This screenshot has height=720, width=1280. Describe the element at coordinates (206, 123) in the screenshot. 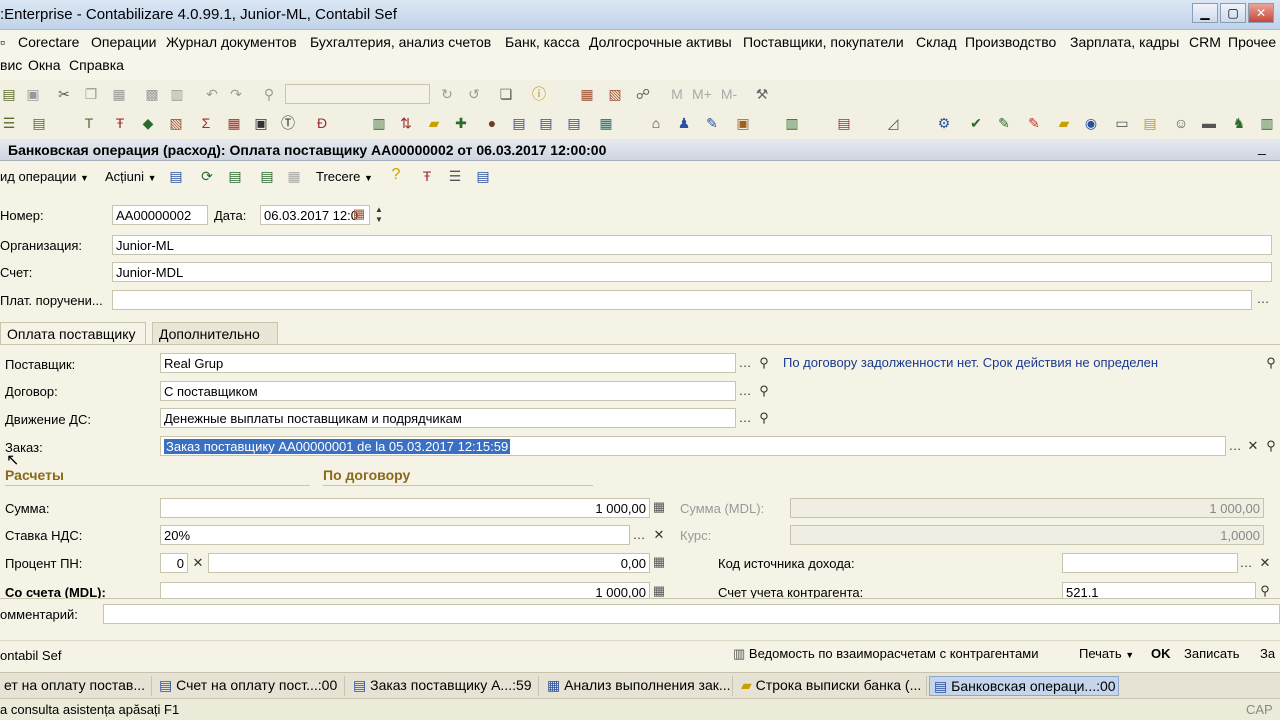

I see `sum-icon: Σ` at that location.